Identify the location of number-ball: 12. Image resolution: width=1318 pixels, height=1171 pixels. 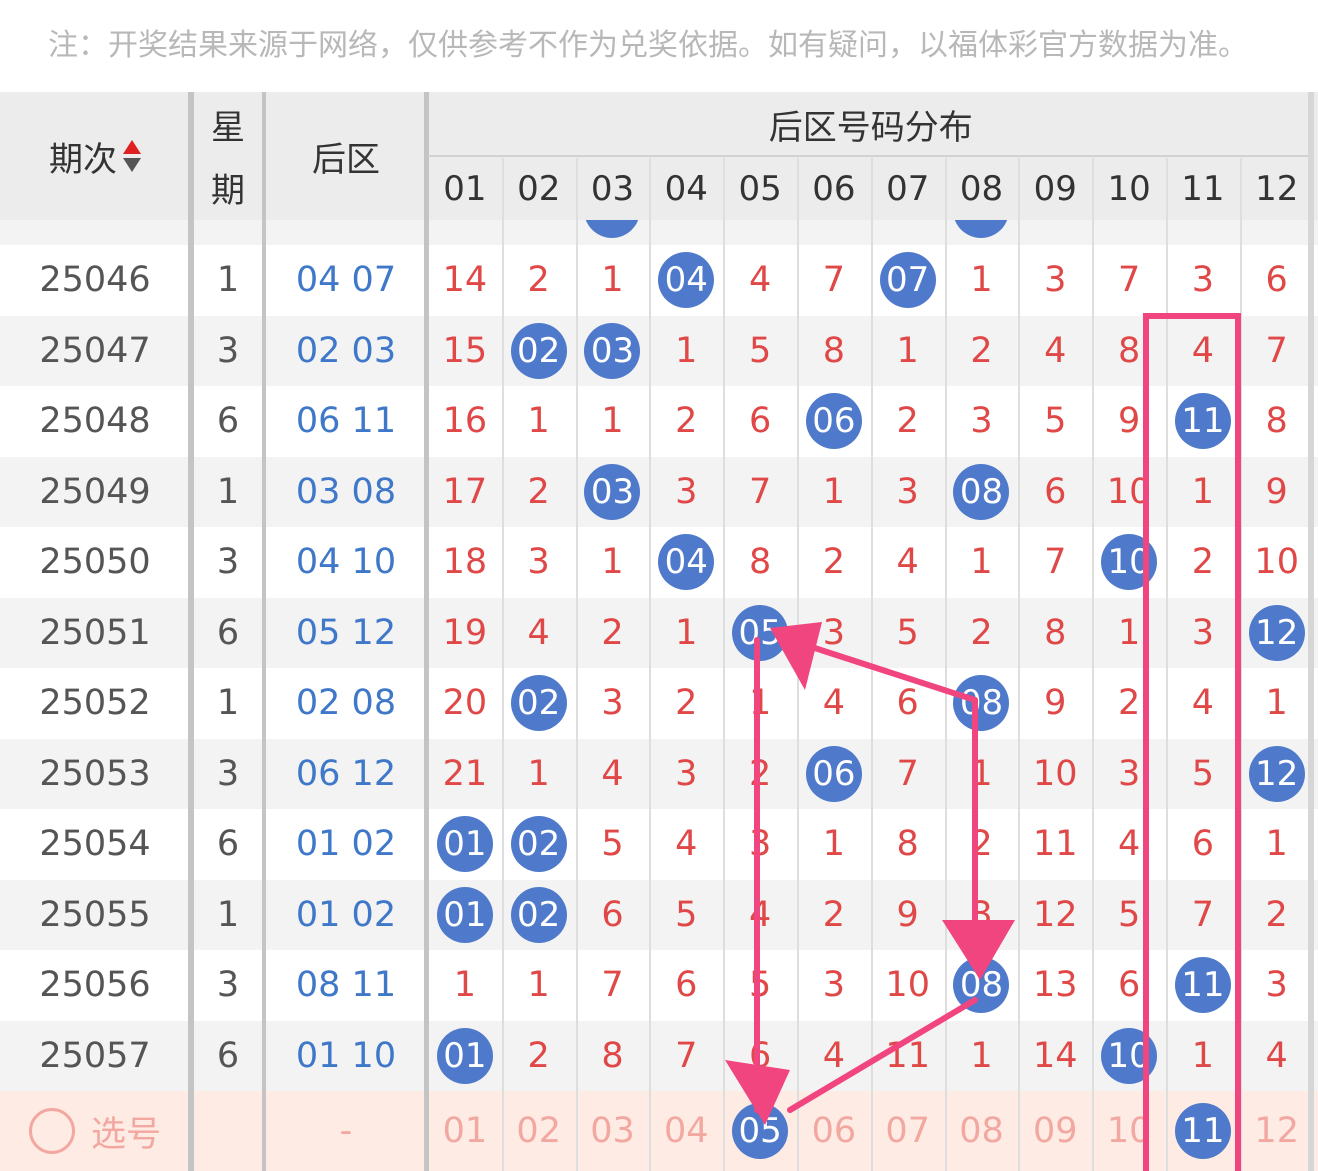
(1276, 773).